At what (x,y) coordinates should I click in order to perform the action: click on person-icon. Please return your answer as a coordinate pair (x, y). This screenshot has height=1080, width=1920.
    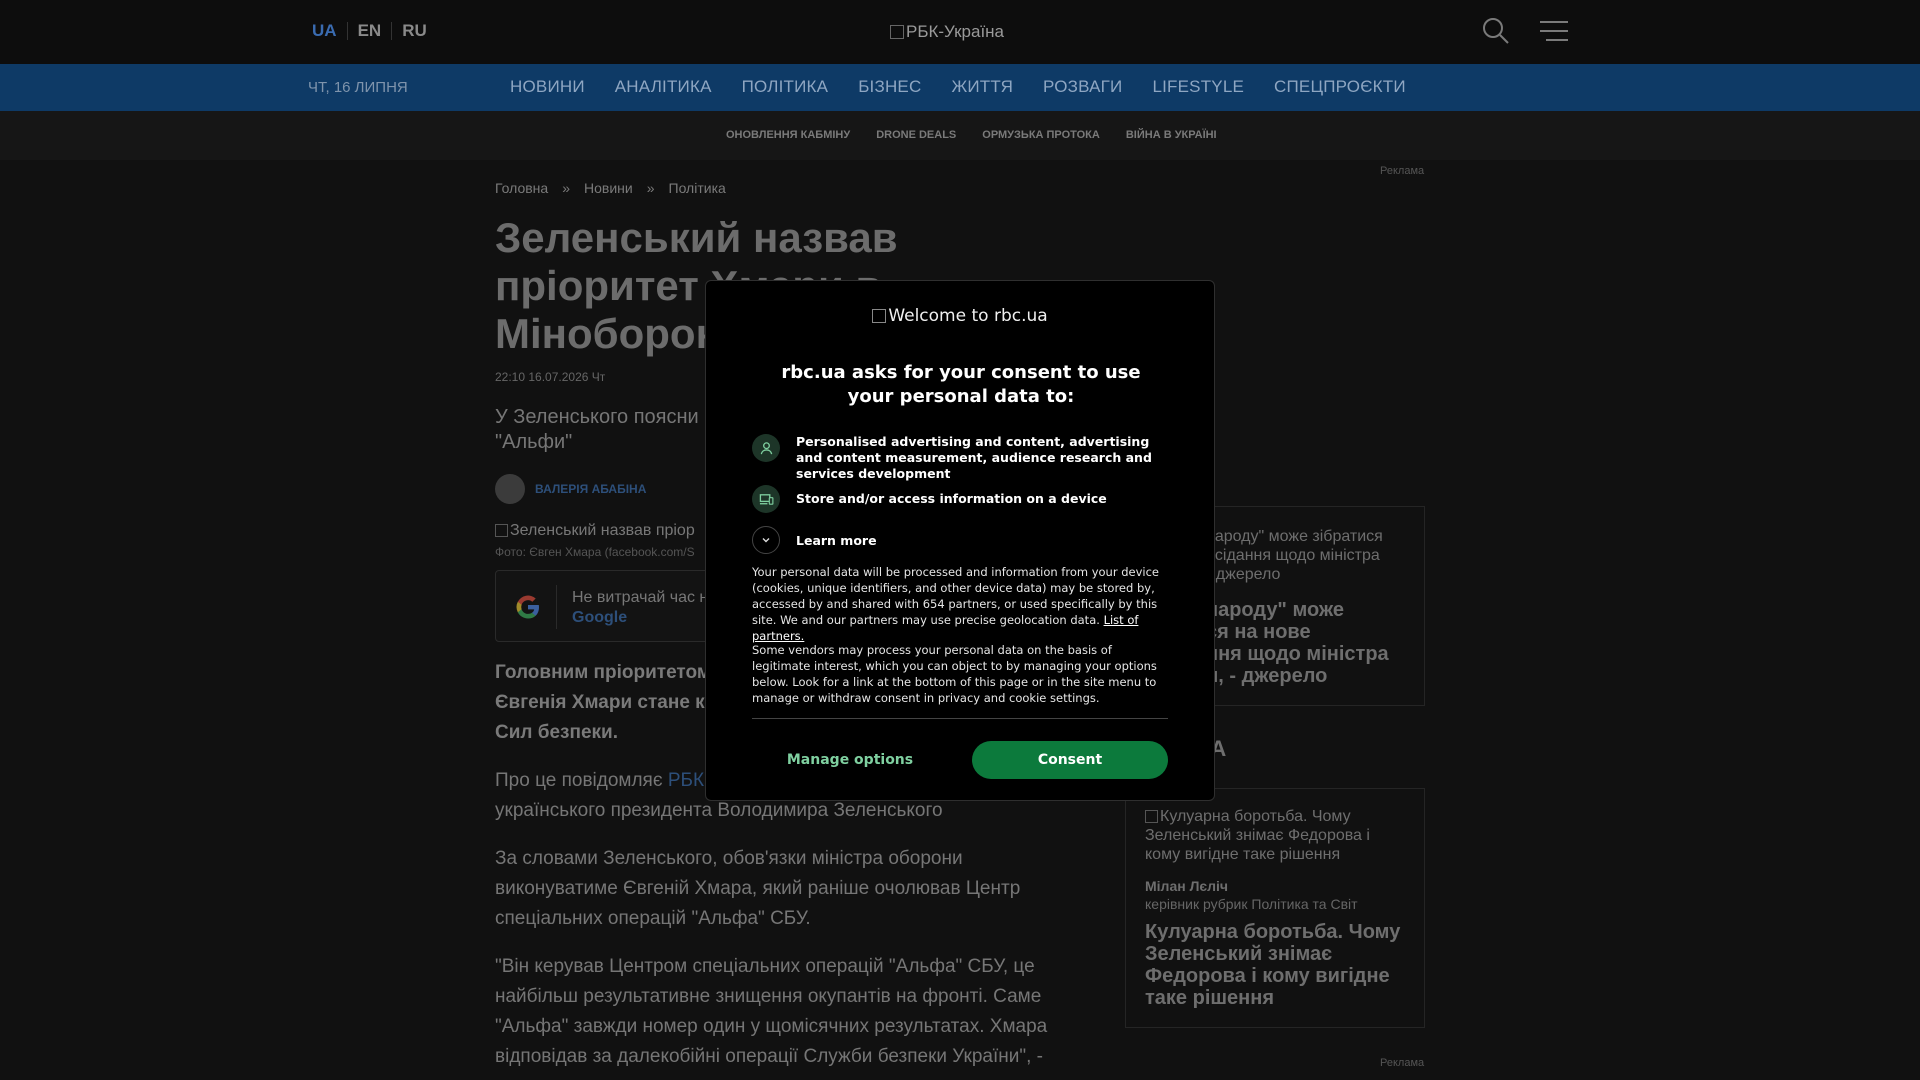
    Looking at the image, I should click on (766, 448).